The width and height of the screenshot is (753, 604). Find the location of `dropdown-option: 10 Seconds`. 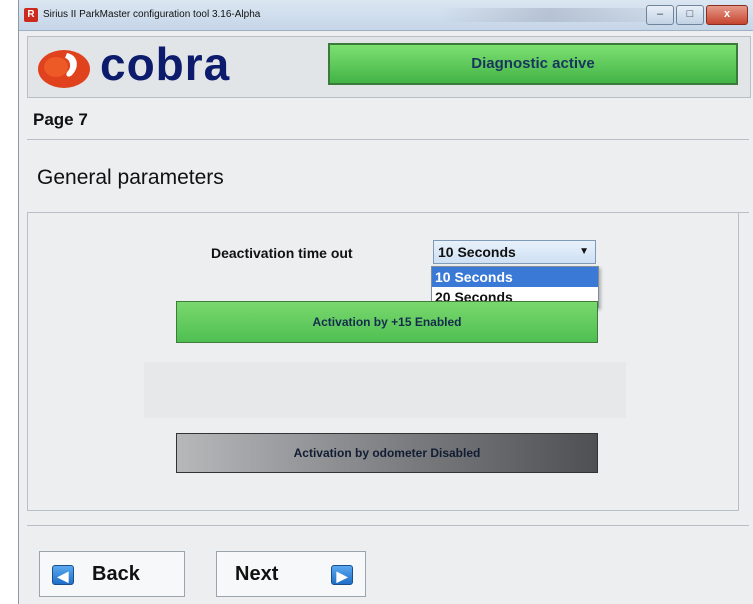

dropdown-option: 10 Seconds is located at coordinates (515, 277).